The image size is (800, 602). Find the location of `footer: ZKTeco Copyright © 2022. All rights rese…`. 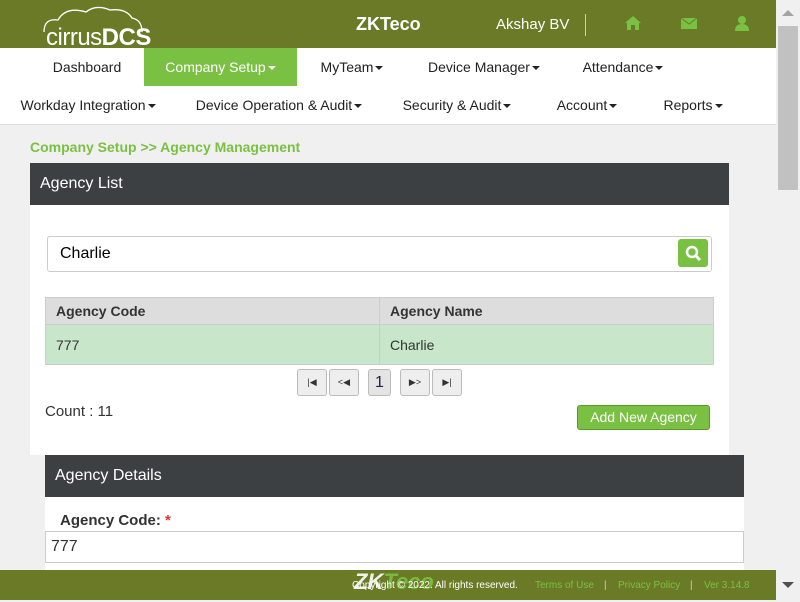

footer: ZKTeco Copyright © 2022. All rights rese… is located at coordinates (388, 585).